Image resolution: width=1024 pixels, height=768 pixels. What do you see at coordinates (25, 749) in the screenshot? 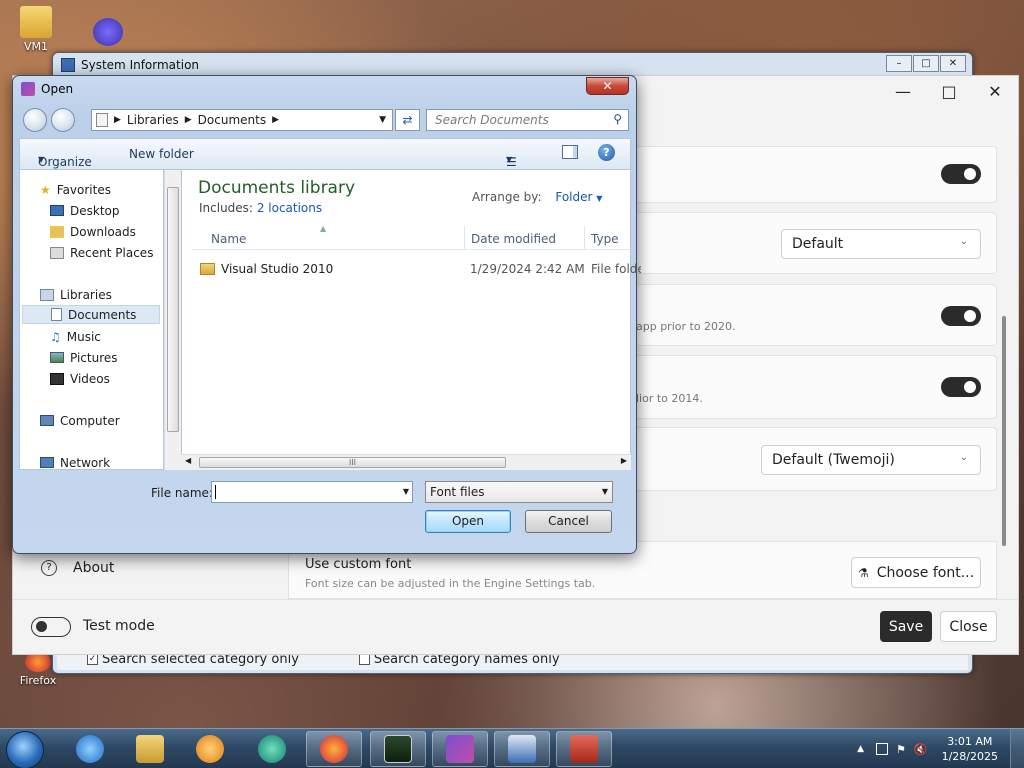
I see `start-button` at bounding box center [25, 749].